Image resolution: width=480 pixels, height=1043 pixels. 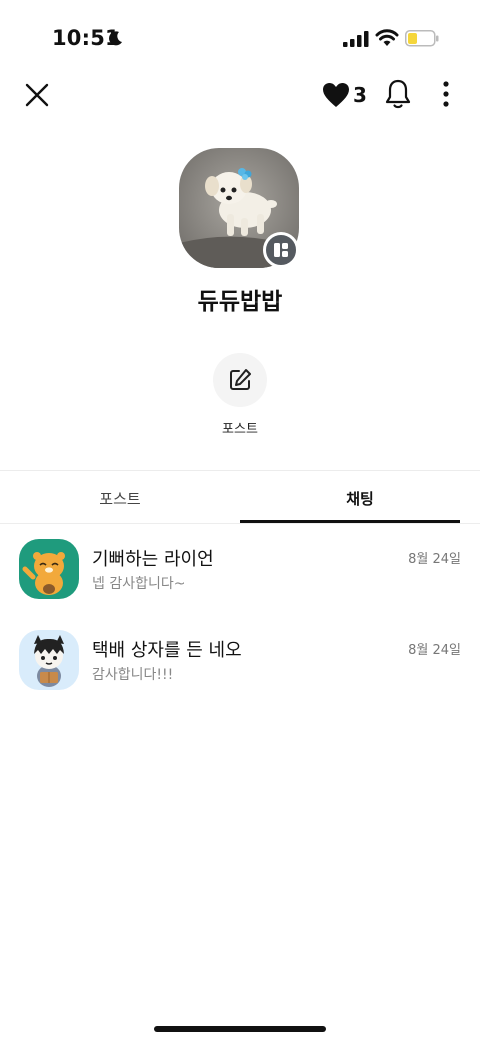 What do you see at coordinates (240, 584) in the screenshot?
I see `chat-list-item: 기뻐하는 라이언 넵 감사합니다~ 8월 24일` at bounding box center [240, 584].